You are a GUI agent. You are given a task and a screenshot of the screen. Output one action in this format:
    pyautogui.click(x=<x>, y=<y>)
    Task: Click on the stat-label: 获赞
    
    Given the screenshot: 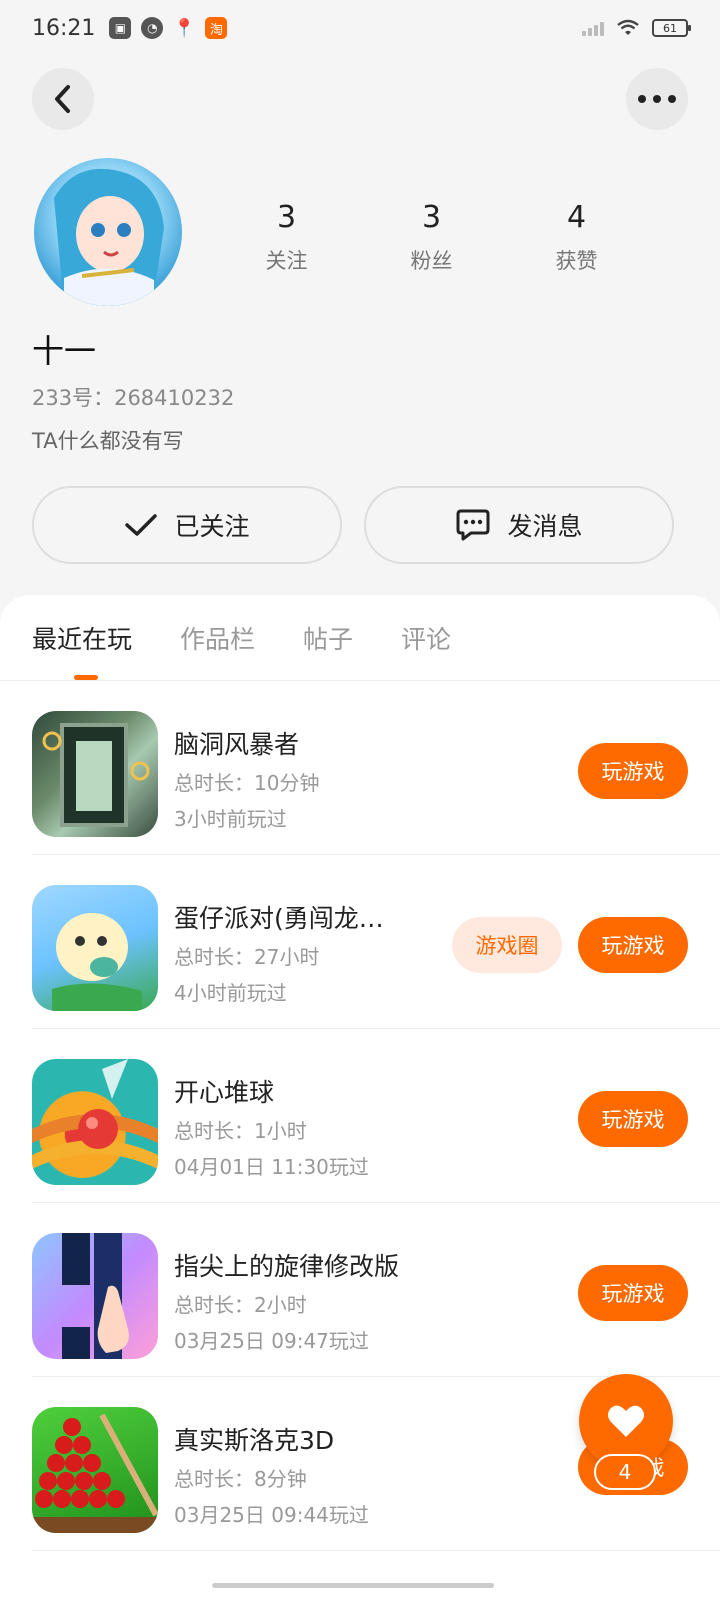 What is the action you would take?
    pyautogui.click(x=576, y=261)
    